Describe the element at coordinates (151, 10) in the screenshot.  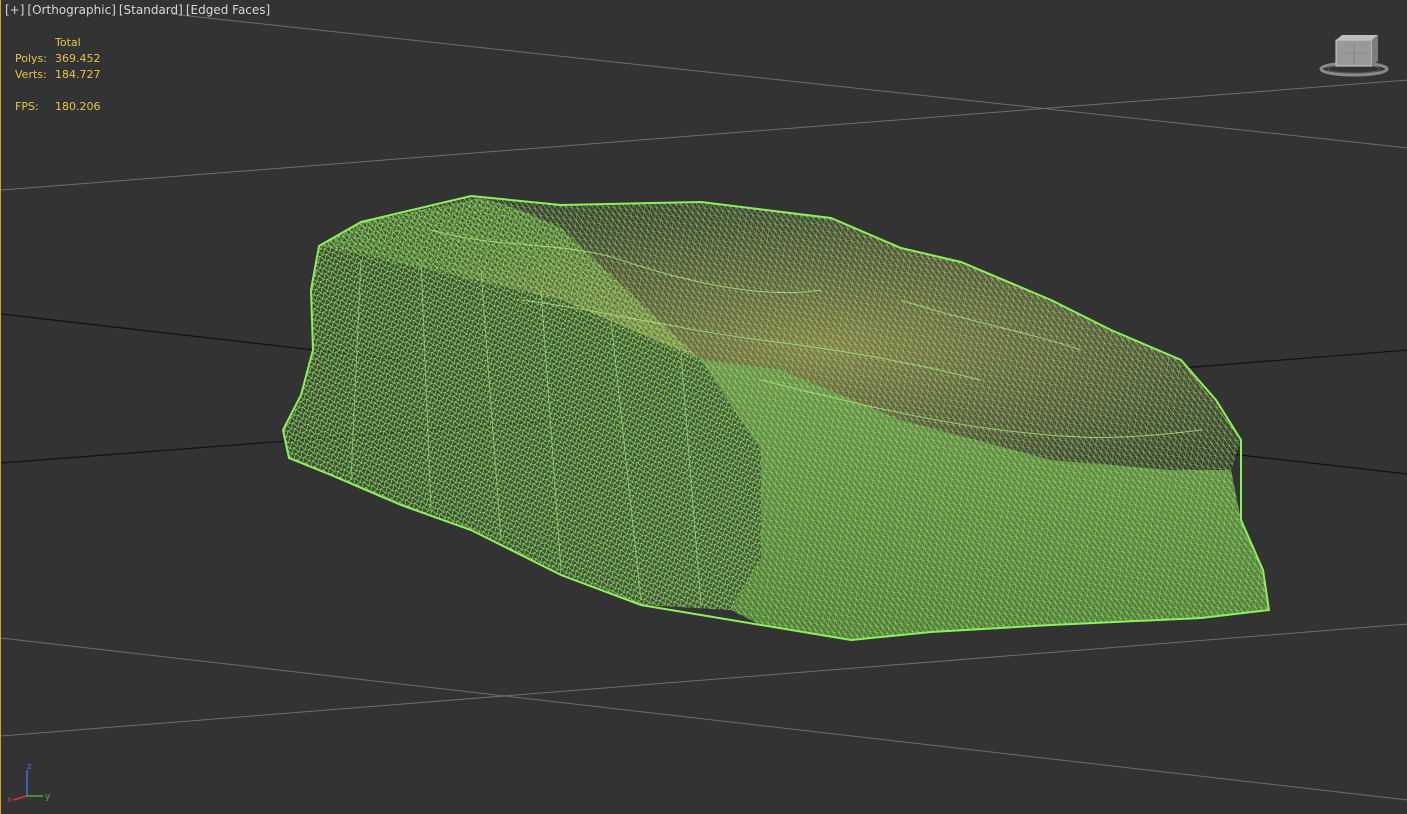
I see `shading-menu: [Standard]` at that location.